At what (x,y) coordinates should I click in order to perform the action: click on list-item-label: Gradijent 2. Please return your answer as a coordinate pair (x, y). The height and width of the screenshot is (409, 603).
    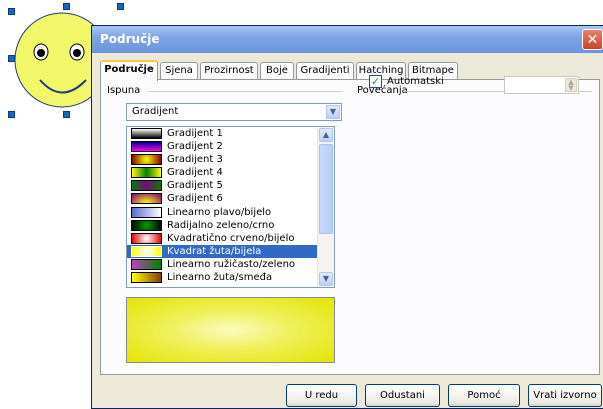
    Looking at the image, I should click on (195, 147).